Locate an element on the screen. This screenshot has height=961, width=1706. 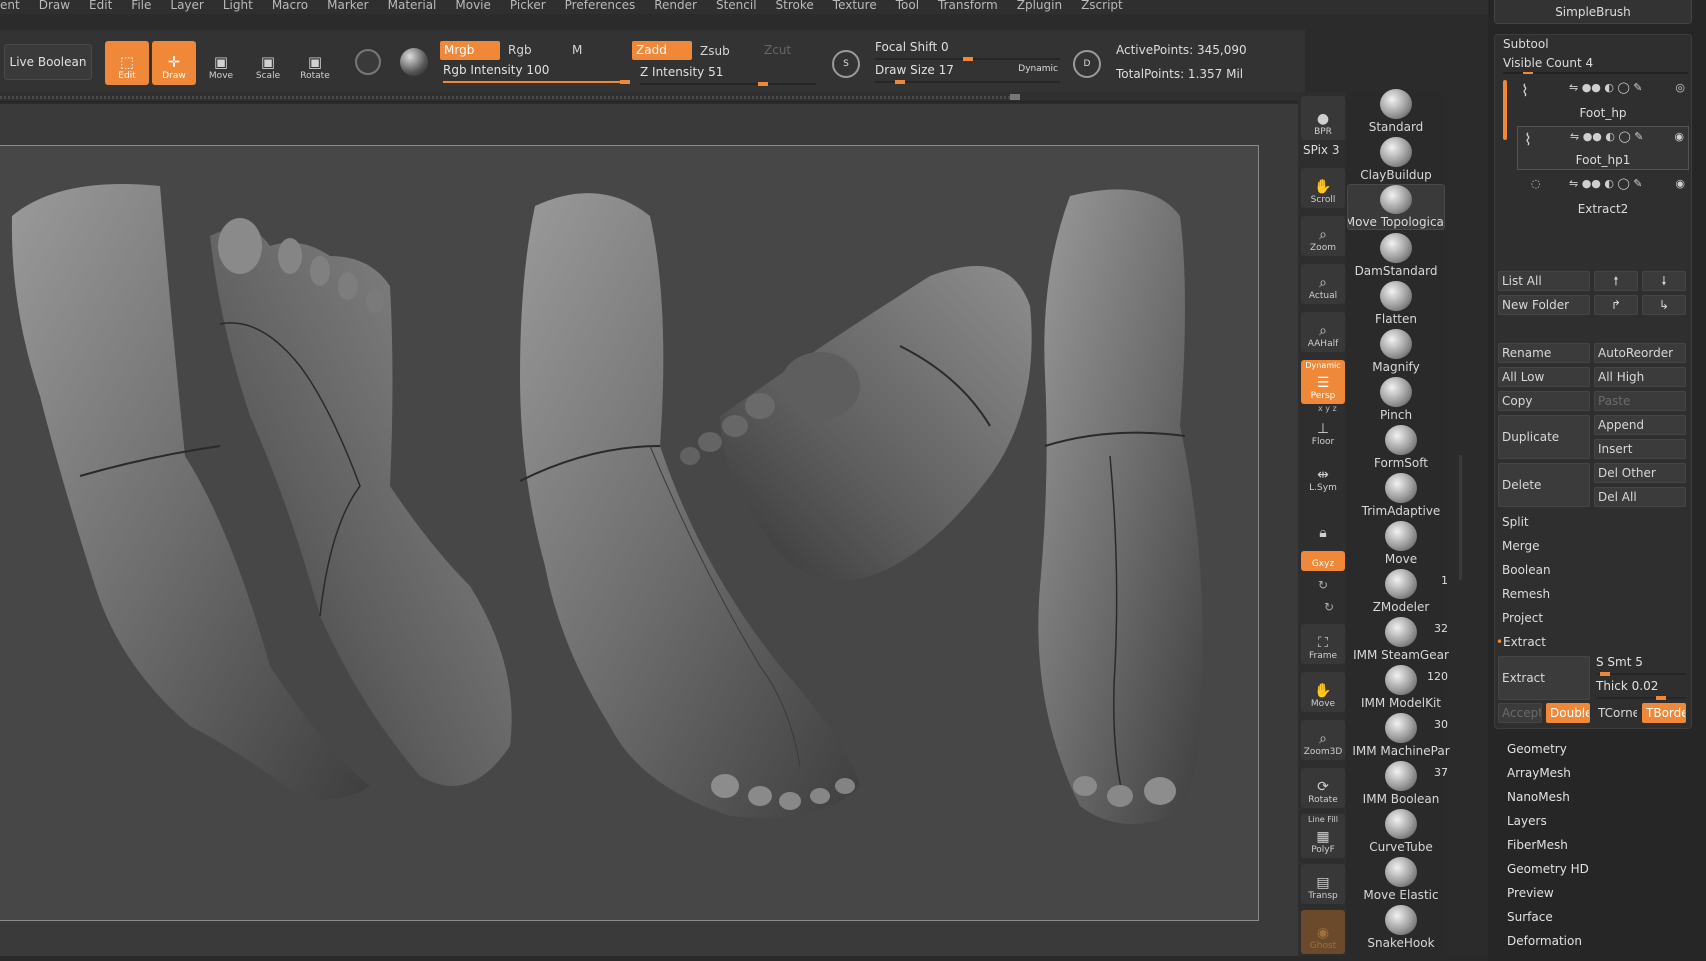
boolean-section: Boolean is located at coordinates (1526, 570).